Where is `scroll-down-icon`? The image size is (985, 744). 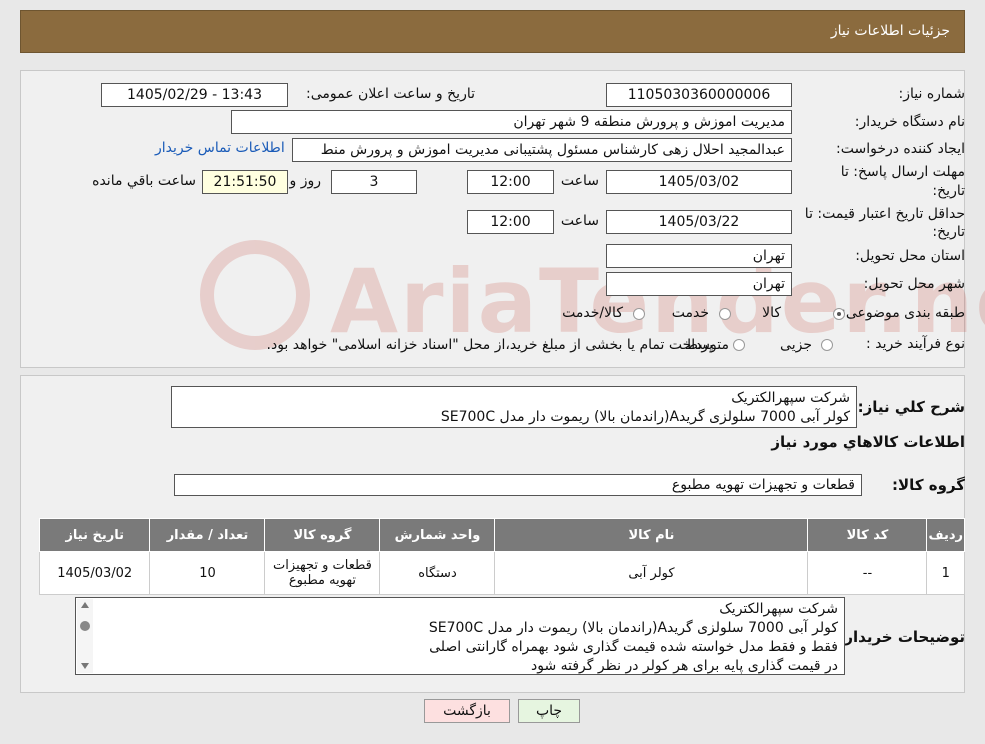 scroll-down-icon is located at coordinates (85, 666).